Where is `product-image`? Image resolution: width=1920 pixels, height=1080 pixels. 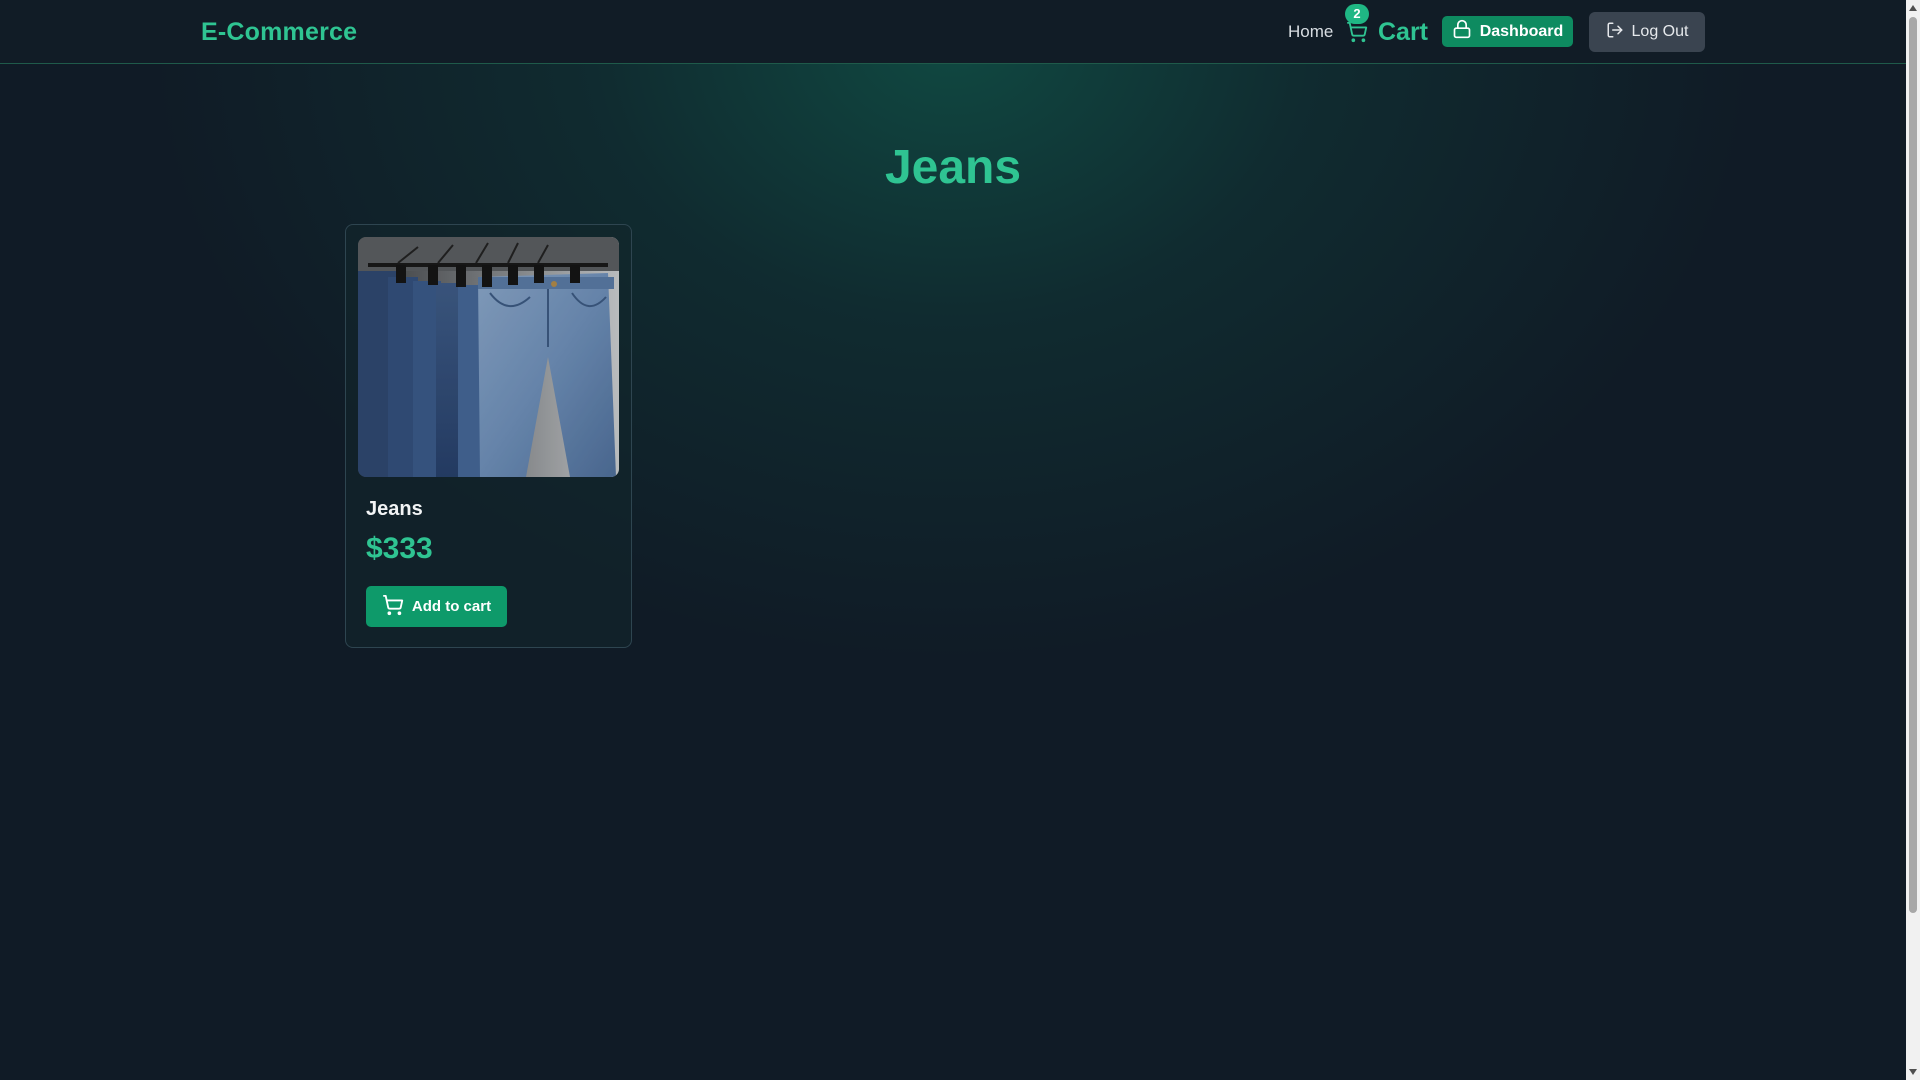
product-image is located at coordinates (488, 357).